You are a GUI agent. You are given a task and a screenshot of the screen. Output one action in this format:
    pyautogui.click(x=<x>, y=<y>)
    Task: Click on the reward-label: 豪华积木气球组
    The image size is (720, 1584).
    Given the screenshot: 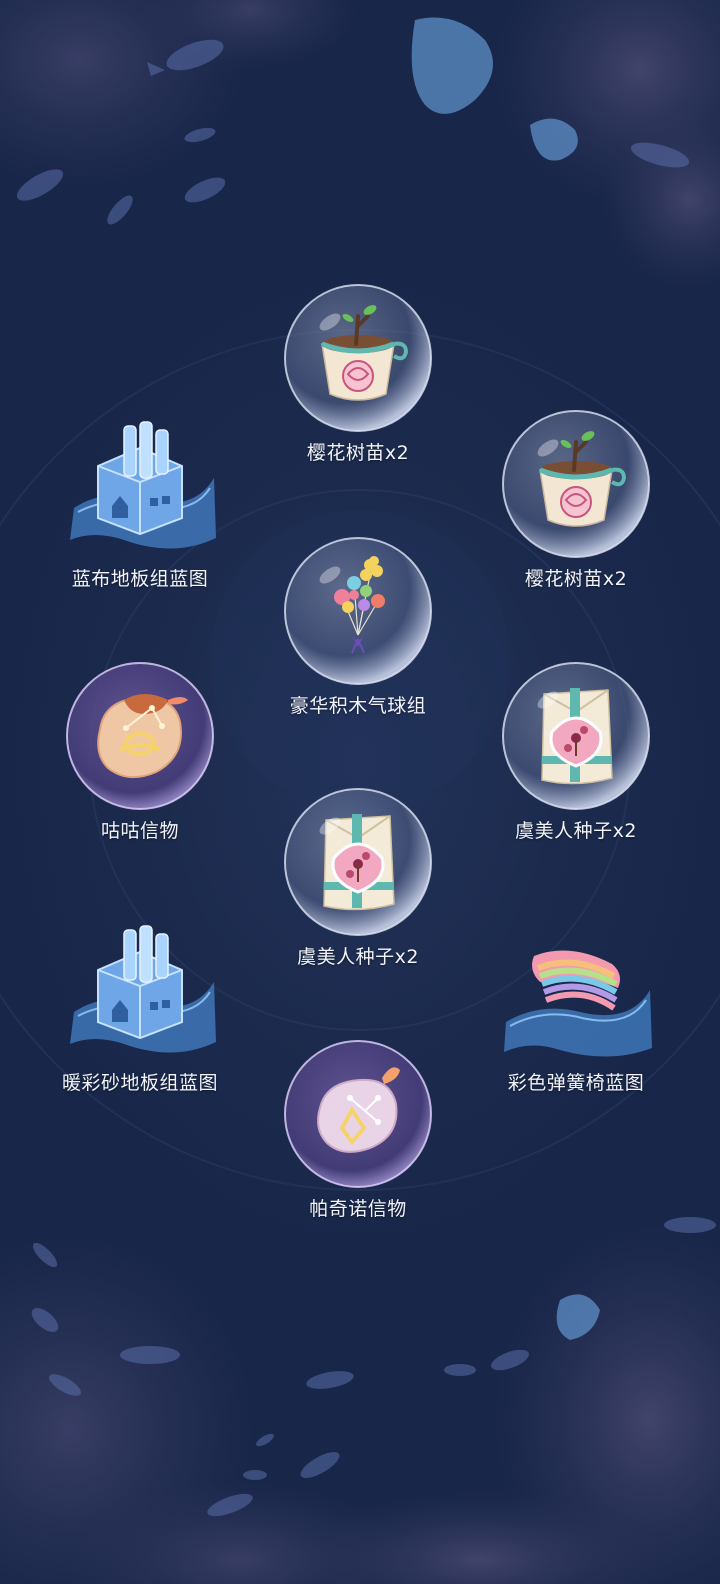 What is the action you would take?
    pyautogui.click(x=358, y=706)
    